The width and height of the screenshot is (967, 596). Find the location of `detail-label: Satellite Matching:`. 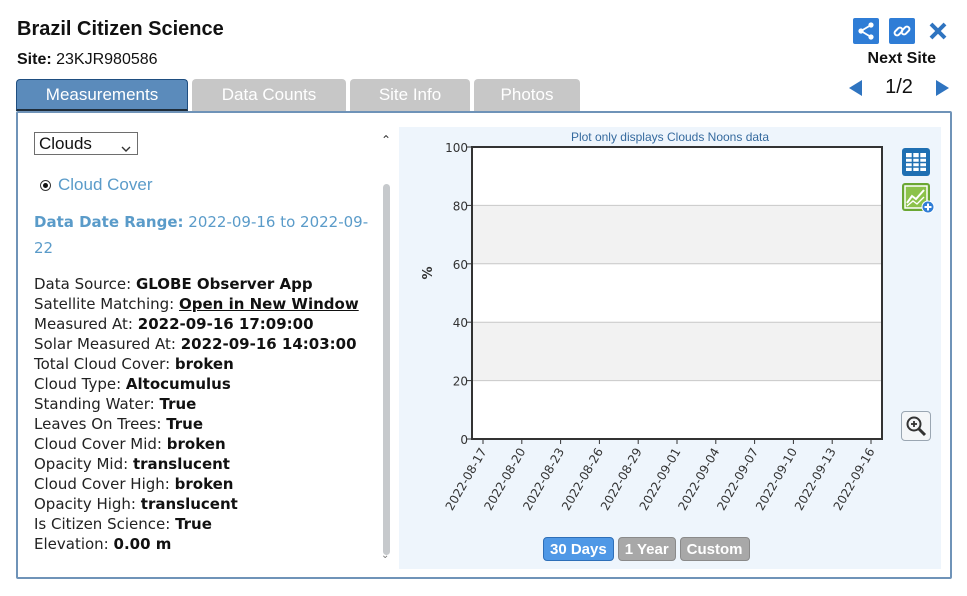

detail-label: Satellite Matching: is located at coordinates (104, 304).